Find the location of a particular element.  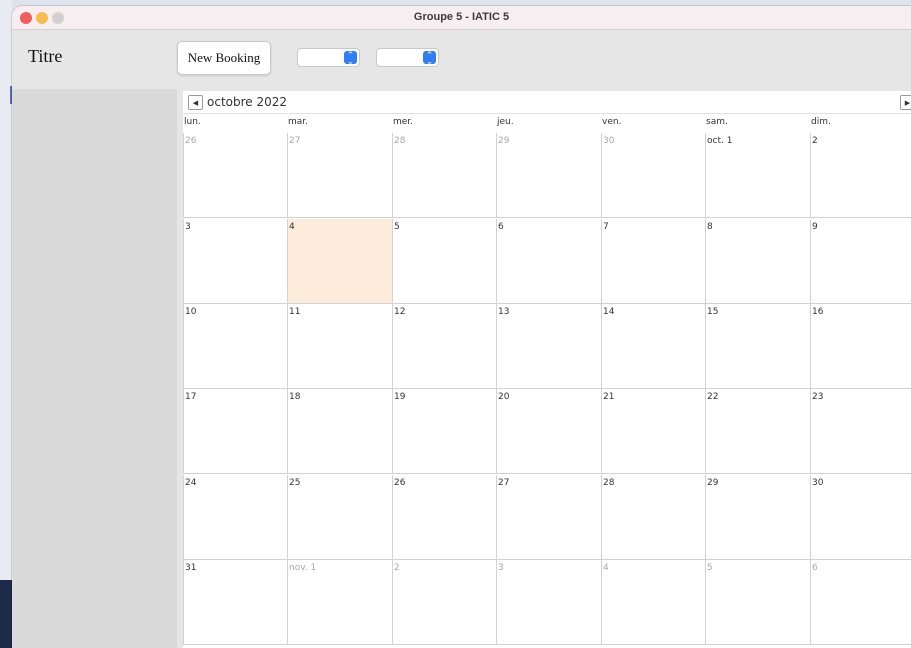

day-of-week-3: jeu. is located at coordinates (505, 122).